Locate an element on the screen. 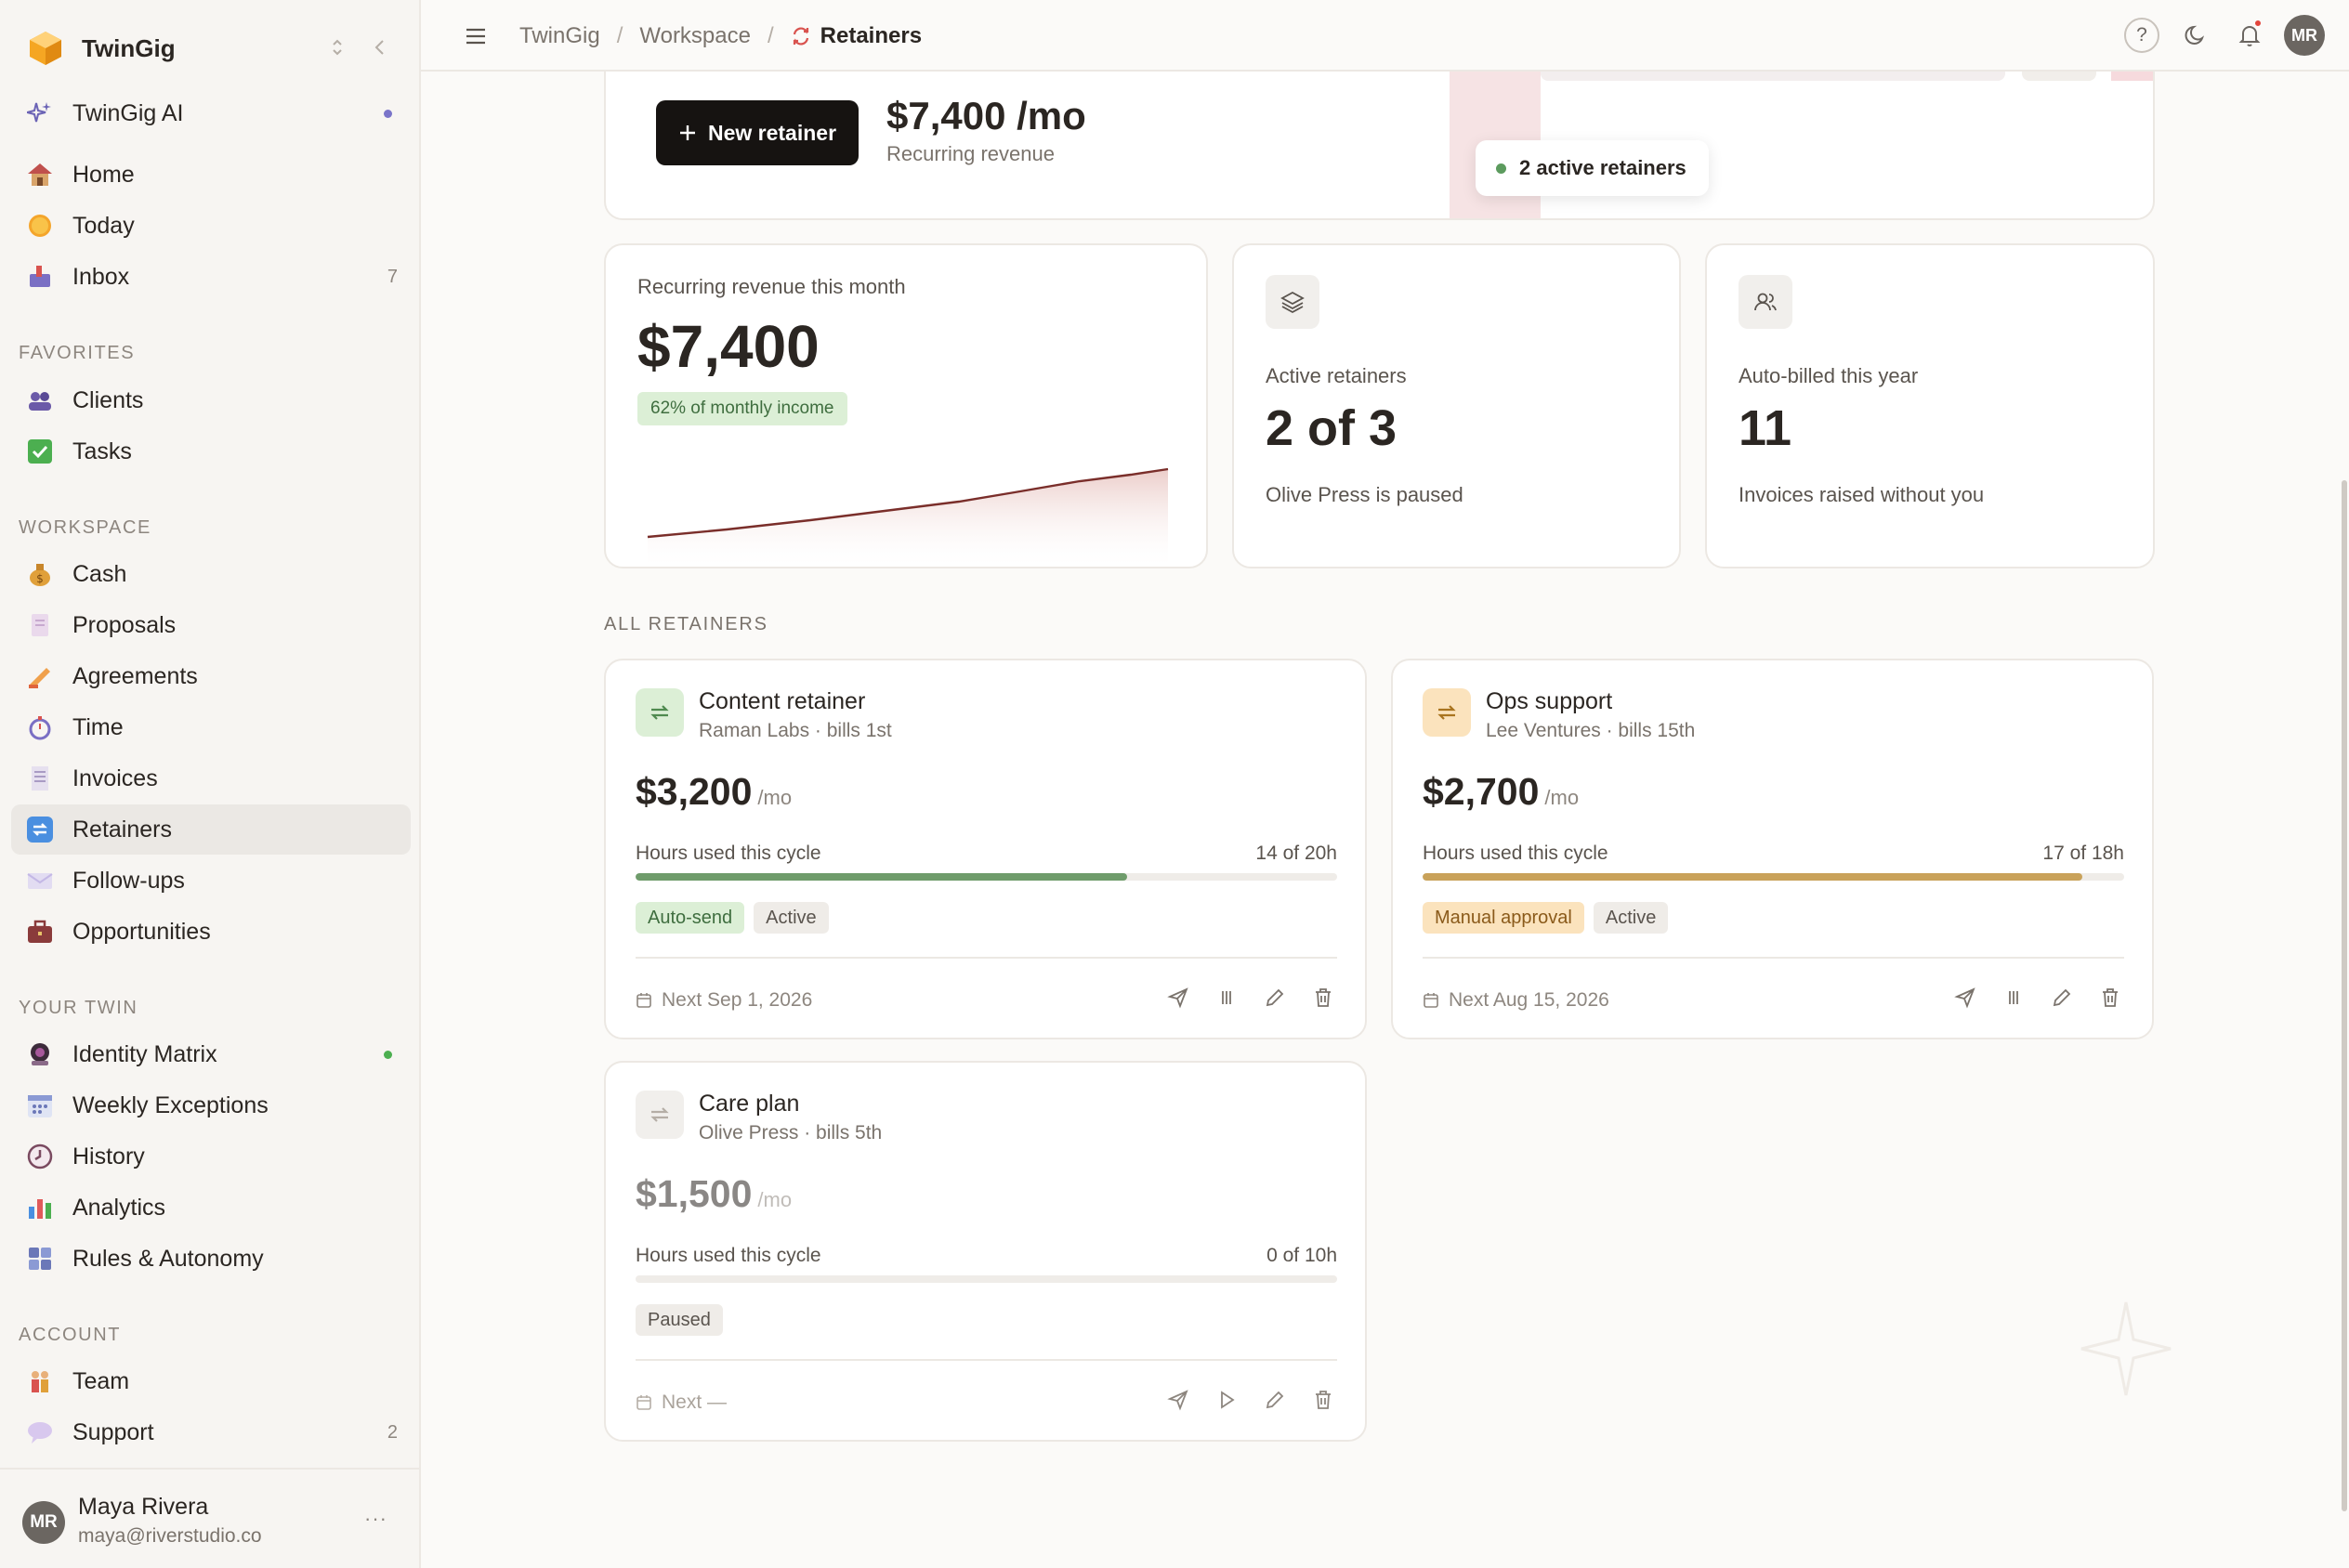 This screenshot has height=1568, width=2349. sidebar-item-label: Clients is located at coordinates (108, 399).